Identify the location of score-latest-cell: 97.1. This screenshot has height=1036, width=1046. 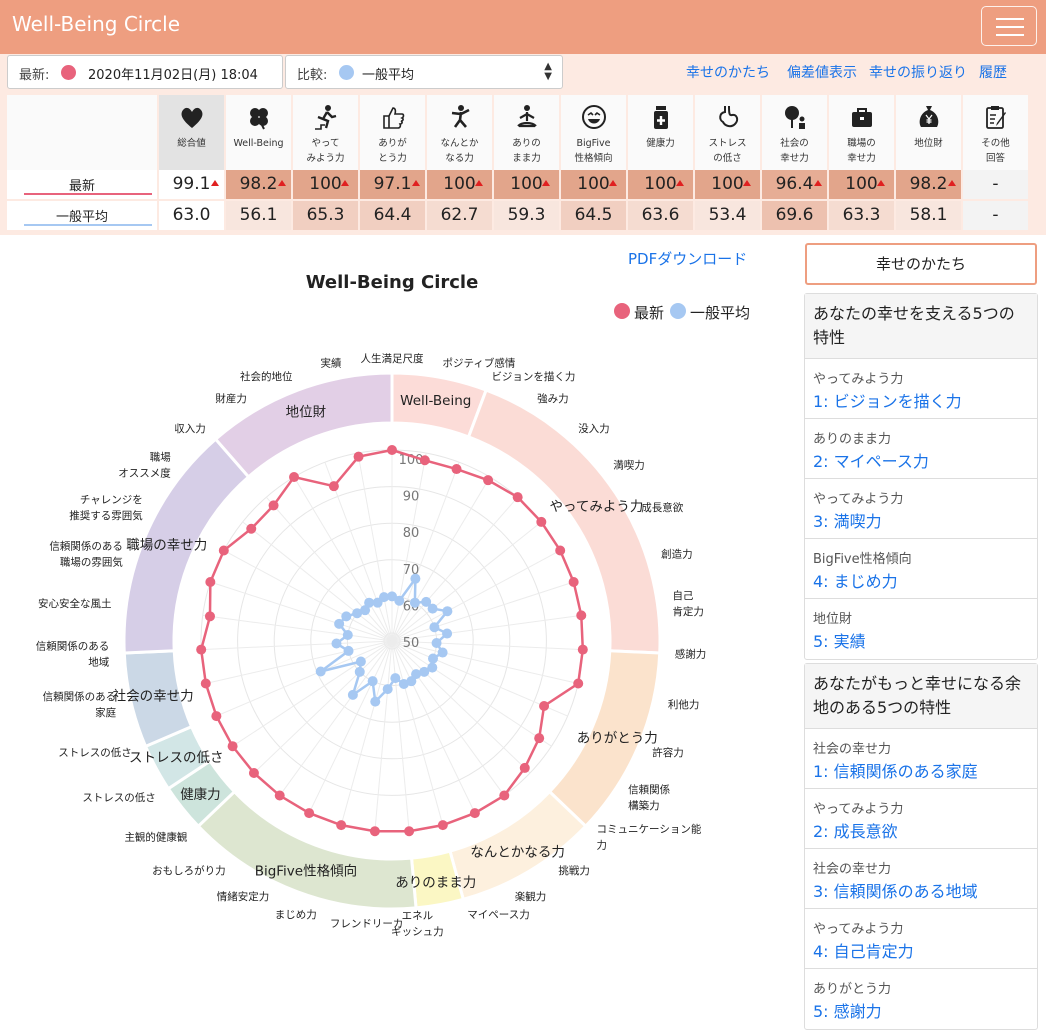
(392, 184).